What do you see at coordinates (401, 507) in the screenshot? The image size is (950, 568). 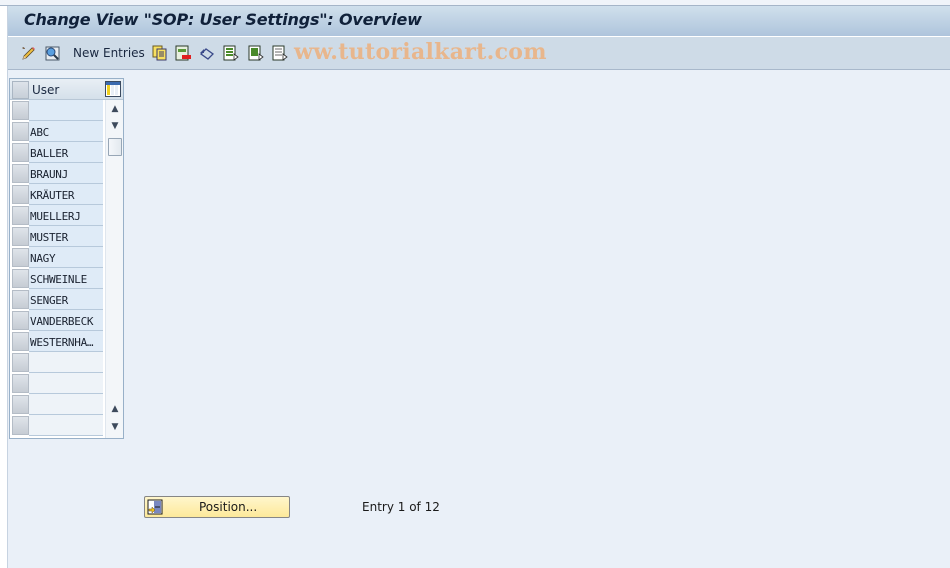 I see `entry-counter: Entry 1 of 12` at bounding box center [401, 507].